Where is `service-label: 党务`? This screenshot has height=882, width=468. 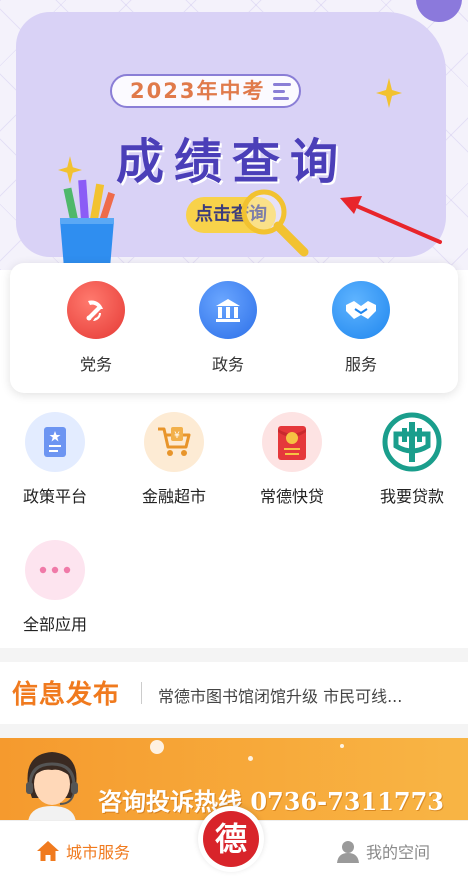 service-label: 党务 is located at coordinates (95, 364).